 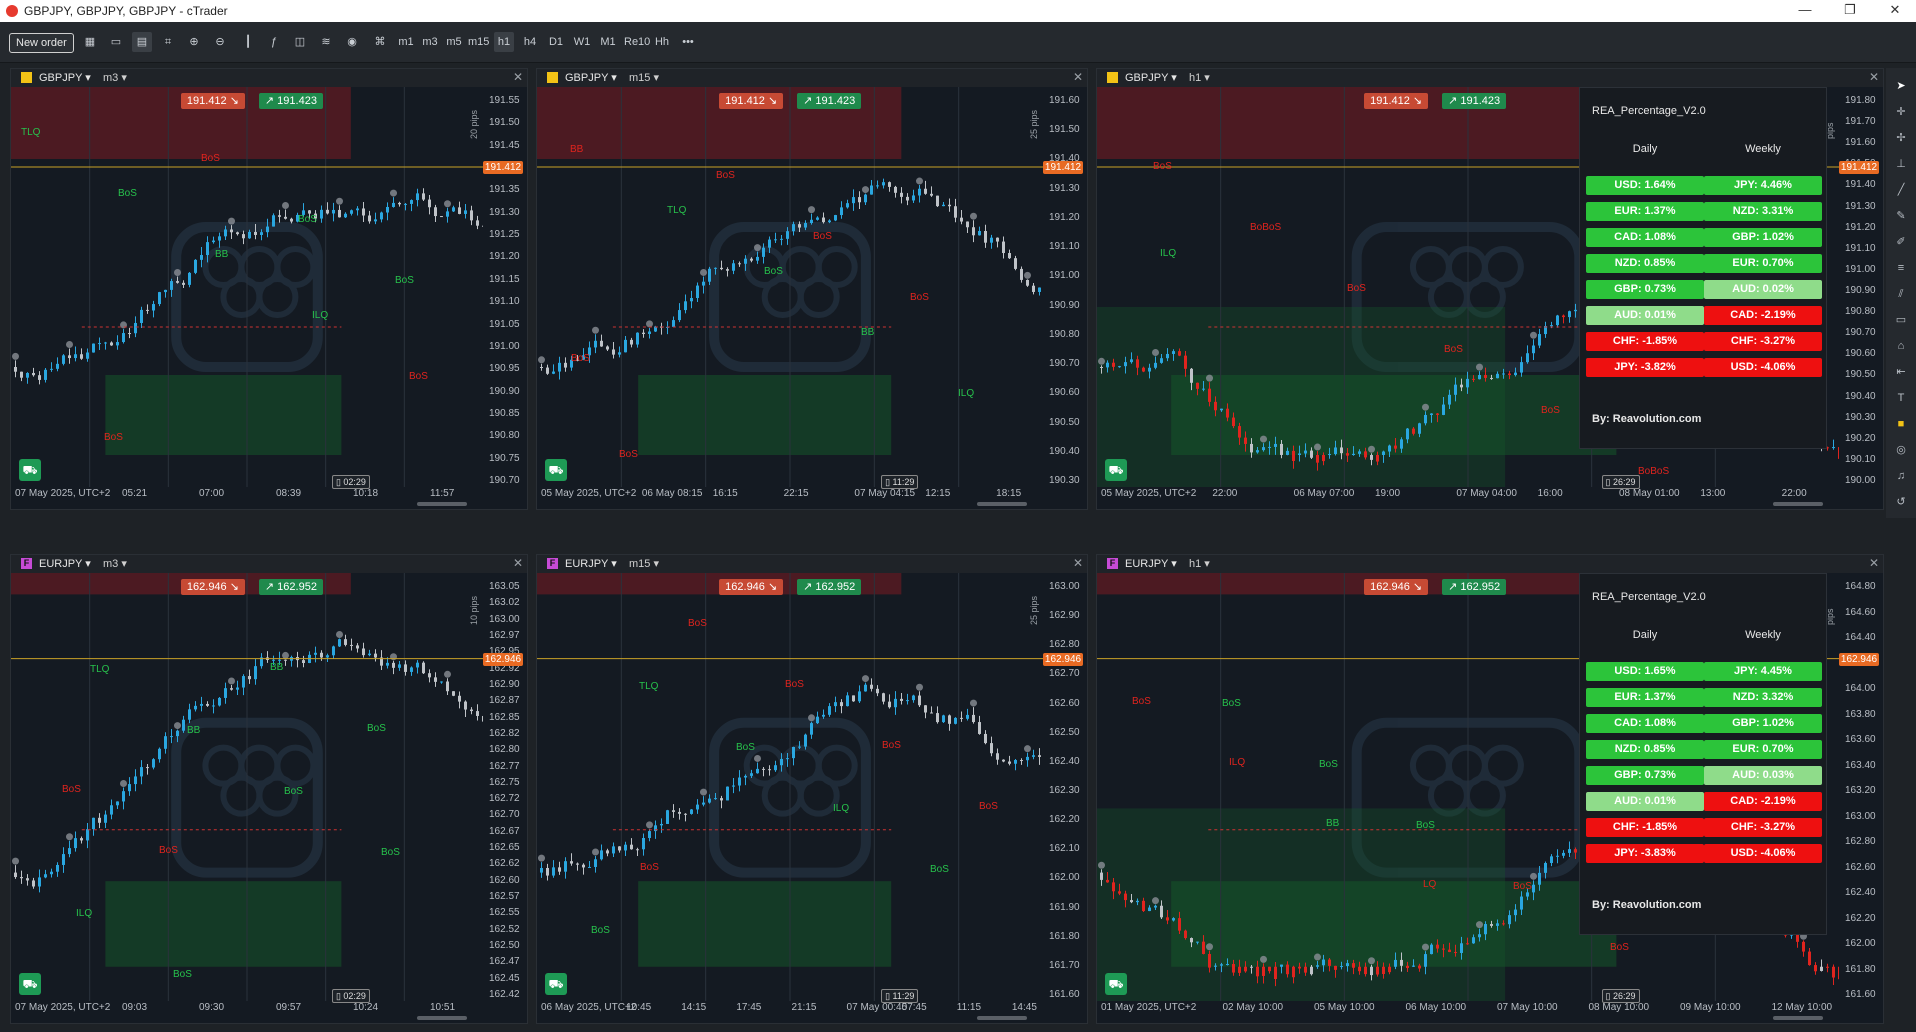 I want to click on maximize-button: ❐, so click(x=1850, y=10).